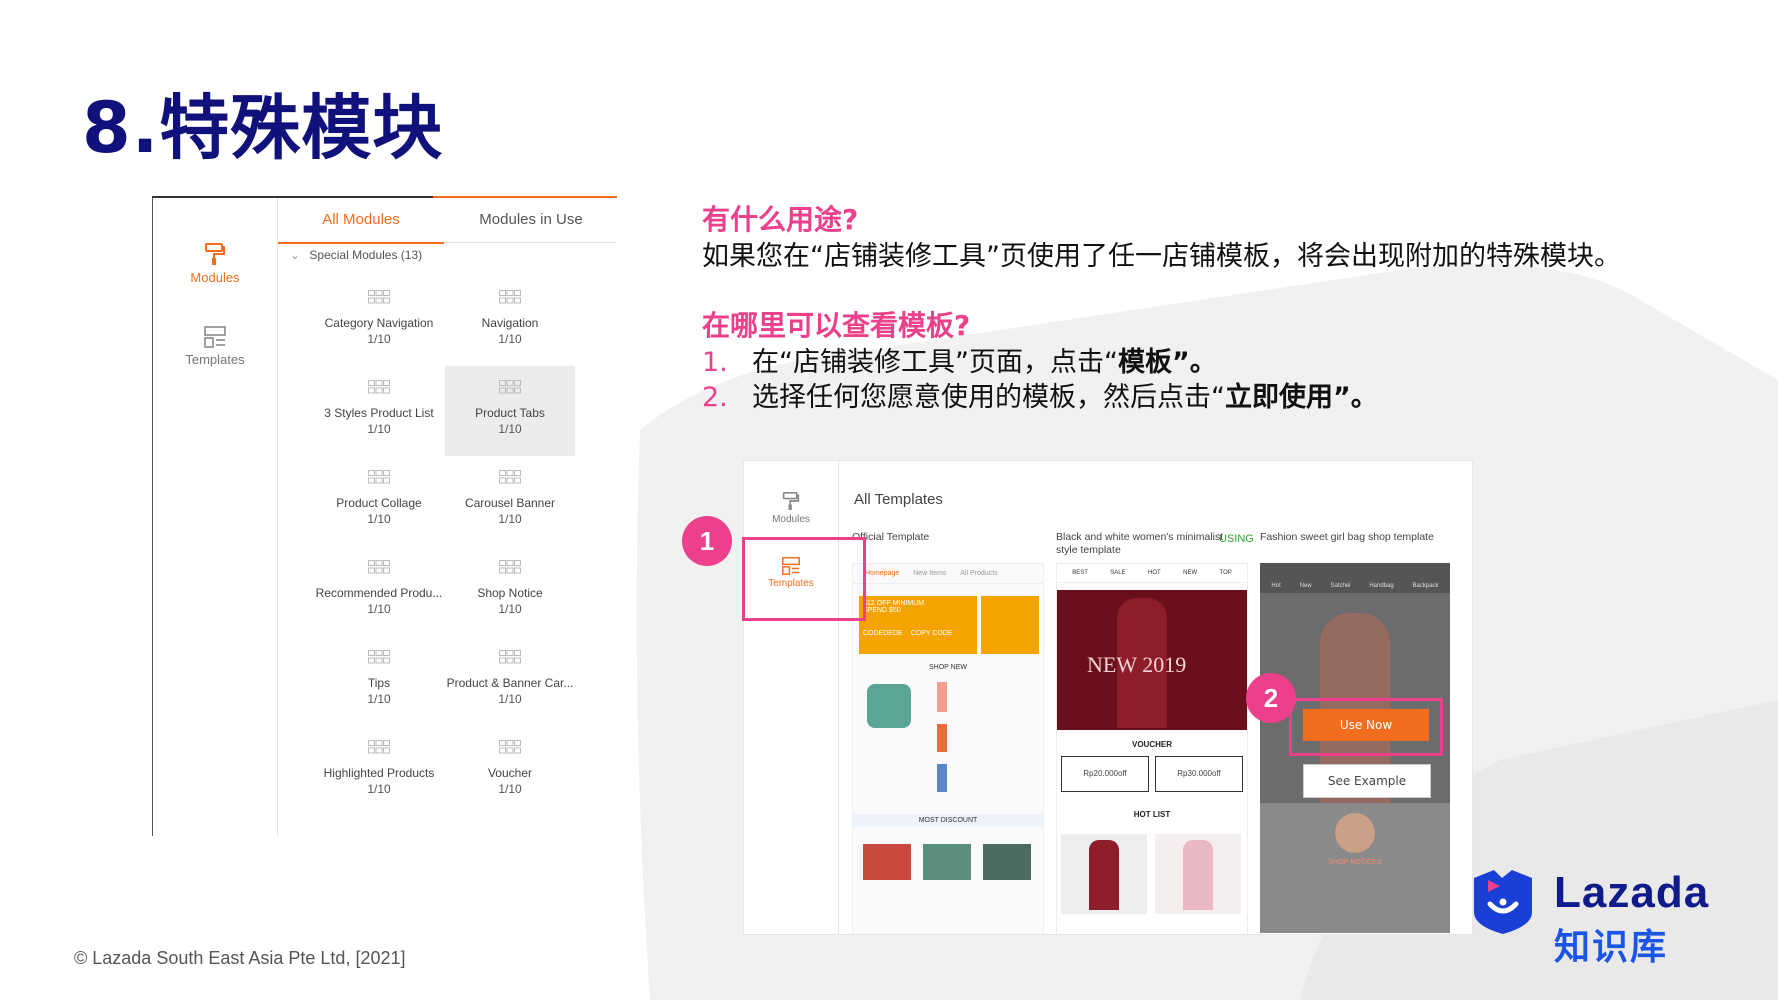 The height and width of the screenshot is (1000, 1778). I want to click on highlight-use-now, so click(1366, 727).